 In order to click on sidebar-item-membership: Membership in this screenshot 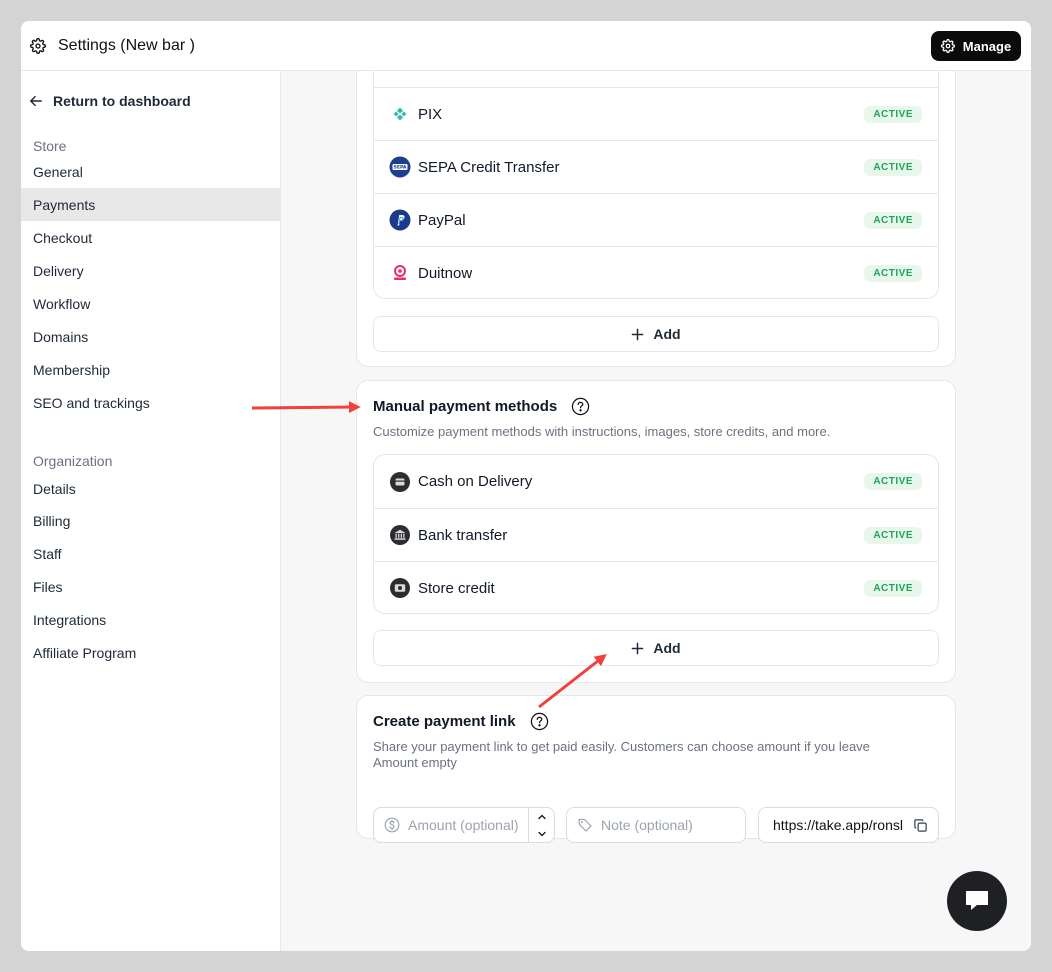, I will do `click(150, 369)`.